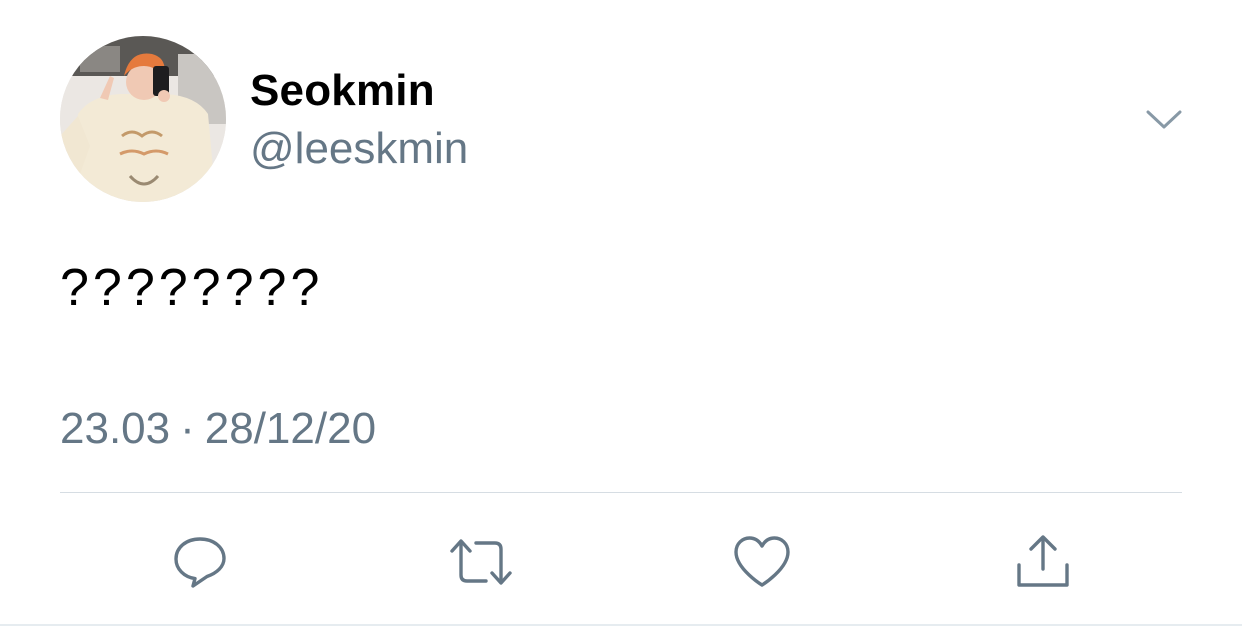 Image resolution: width=1242 pixels, height=626 pixels. I want to click on more-options-button, so click(1164, 120).